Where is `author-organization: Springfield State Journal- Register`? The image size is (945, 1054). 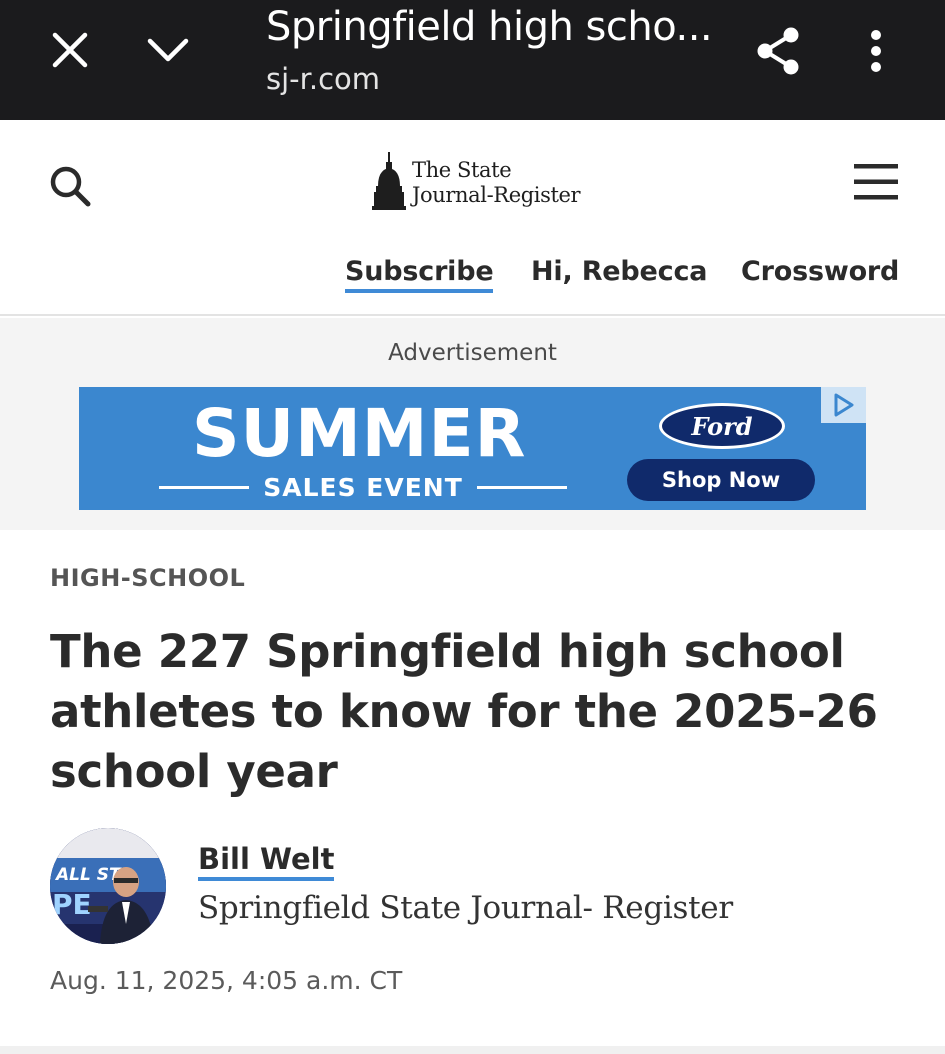
author-organization: Springfield State Journal- Register is located at coordinates (465, 908).